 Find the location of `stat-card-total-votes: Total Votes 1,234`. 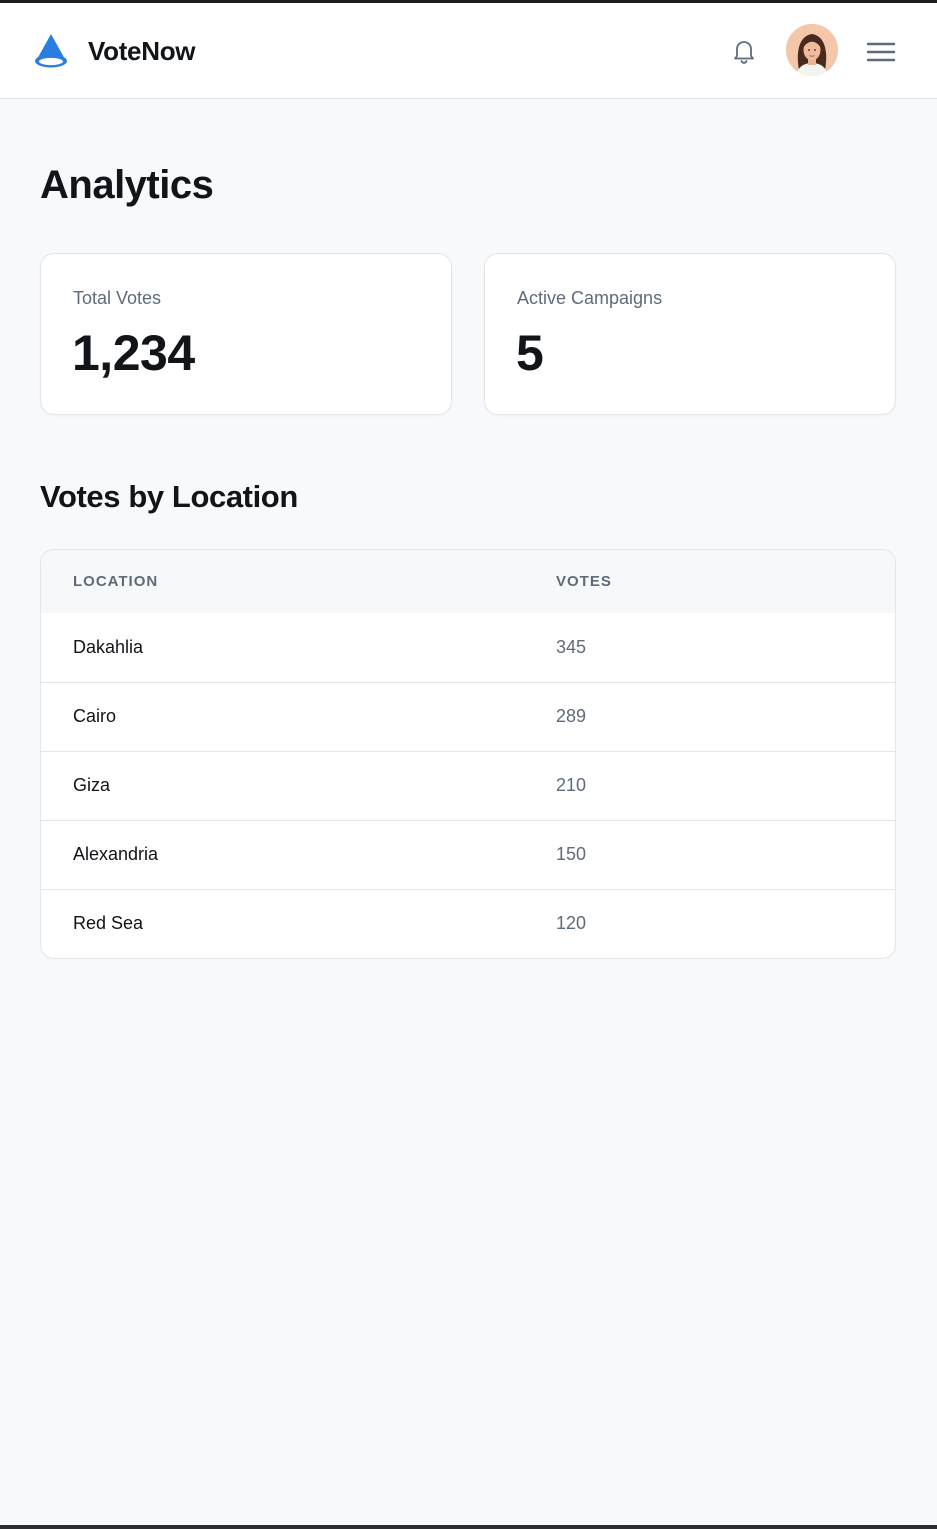

stat-card-total-votes: Total Votes 1,234 is located at coordinates (246, 334).